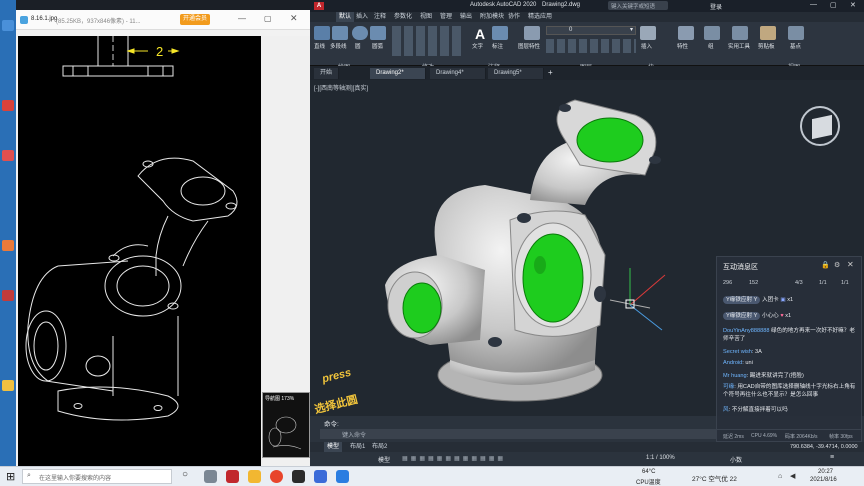 This screenshot has width=864, height=486. What do you see at coordinates (333, 447) in the screenshot?
I see `tab-model: 模型` at bounding box center [333, 447].